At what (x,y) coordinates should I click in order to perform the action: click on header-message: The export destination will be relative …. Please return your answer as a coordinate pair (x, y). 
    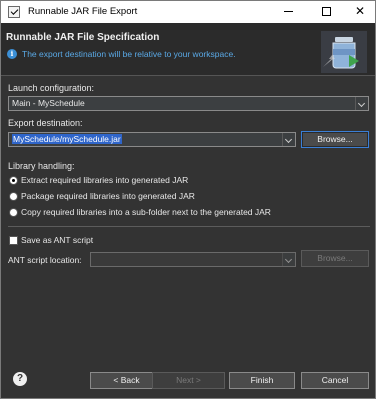
    Looking at the image, I should click on (129, 54).